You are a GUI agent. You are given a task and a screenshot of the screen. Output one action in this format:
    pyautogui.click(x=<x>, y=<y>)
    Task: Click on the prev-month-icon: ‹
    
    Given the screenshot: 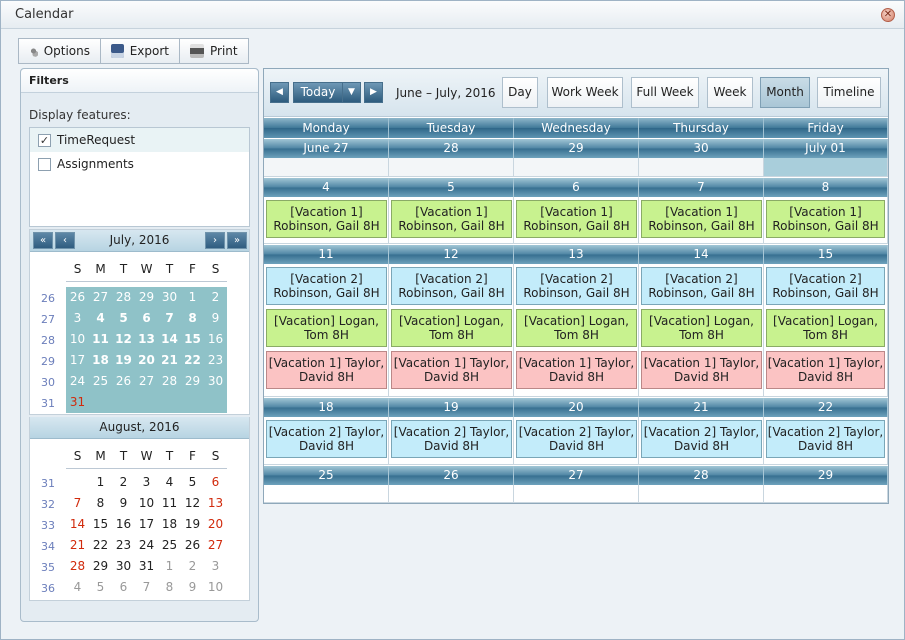 What is the action you would take?
    pyautogui.click(x=65, y=240)
    